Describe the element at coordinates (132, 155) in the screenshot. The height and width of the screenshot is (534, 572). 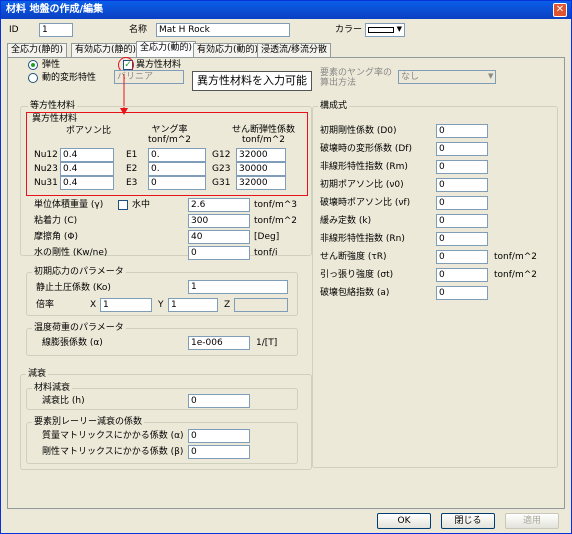
I see `e1-label: E1` at that location.